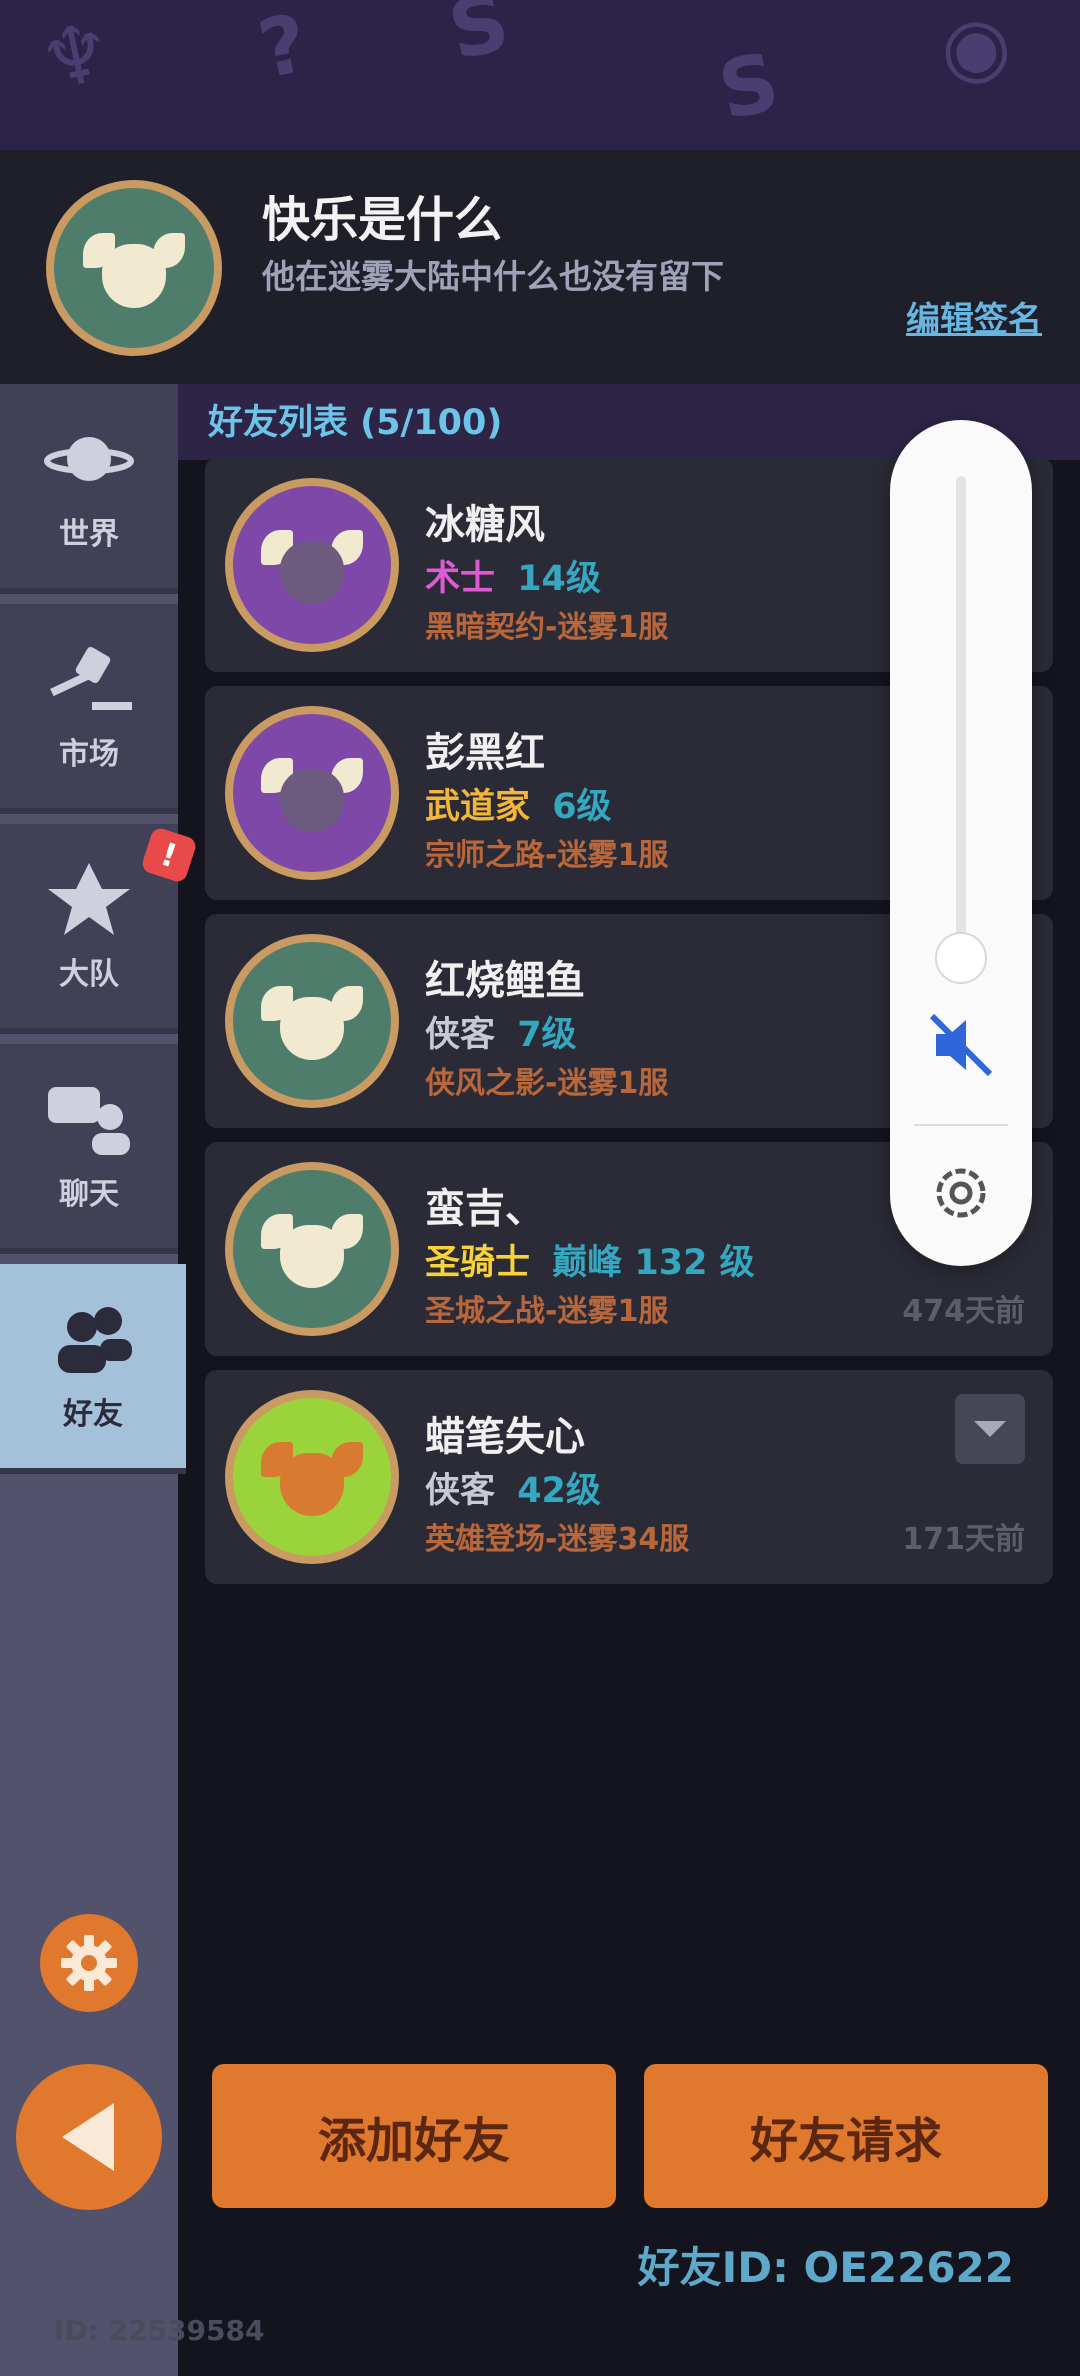 The width and height of the screenshot is (1080, 2376). What do you see at coordinates (961, 958) in the screenshot?
I see `volume-slider-handle` at bounding box center [961, 958].